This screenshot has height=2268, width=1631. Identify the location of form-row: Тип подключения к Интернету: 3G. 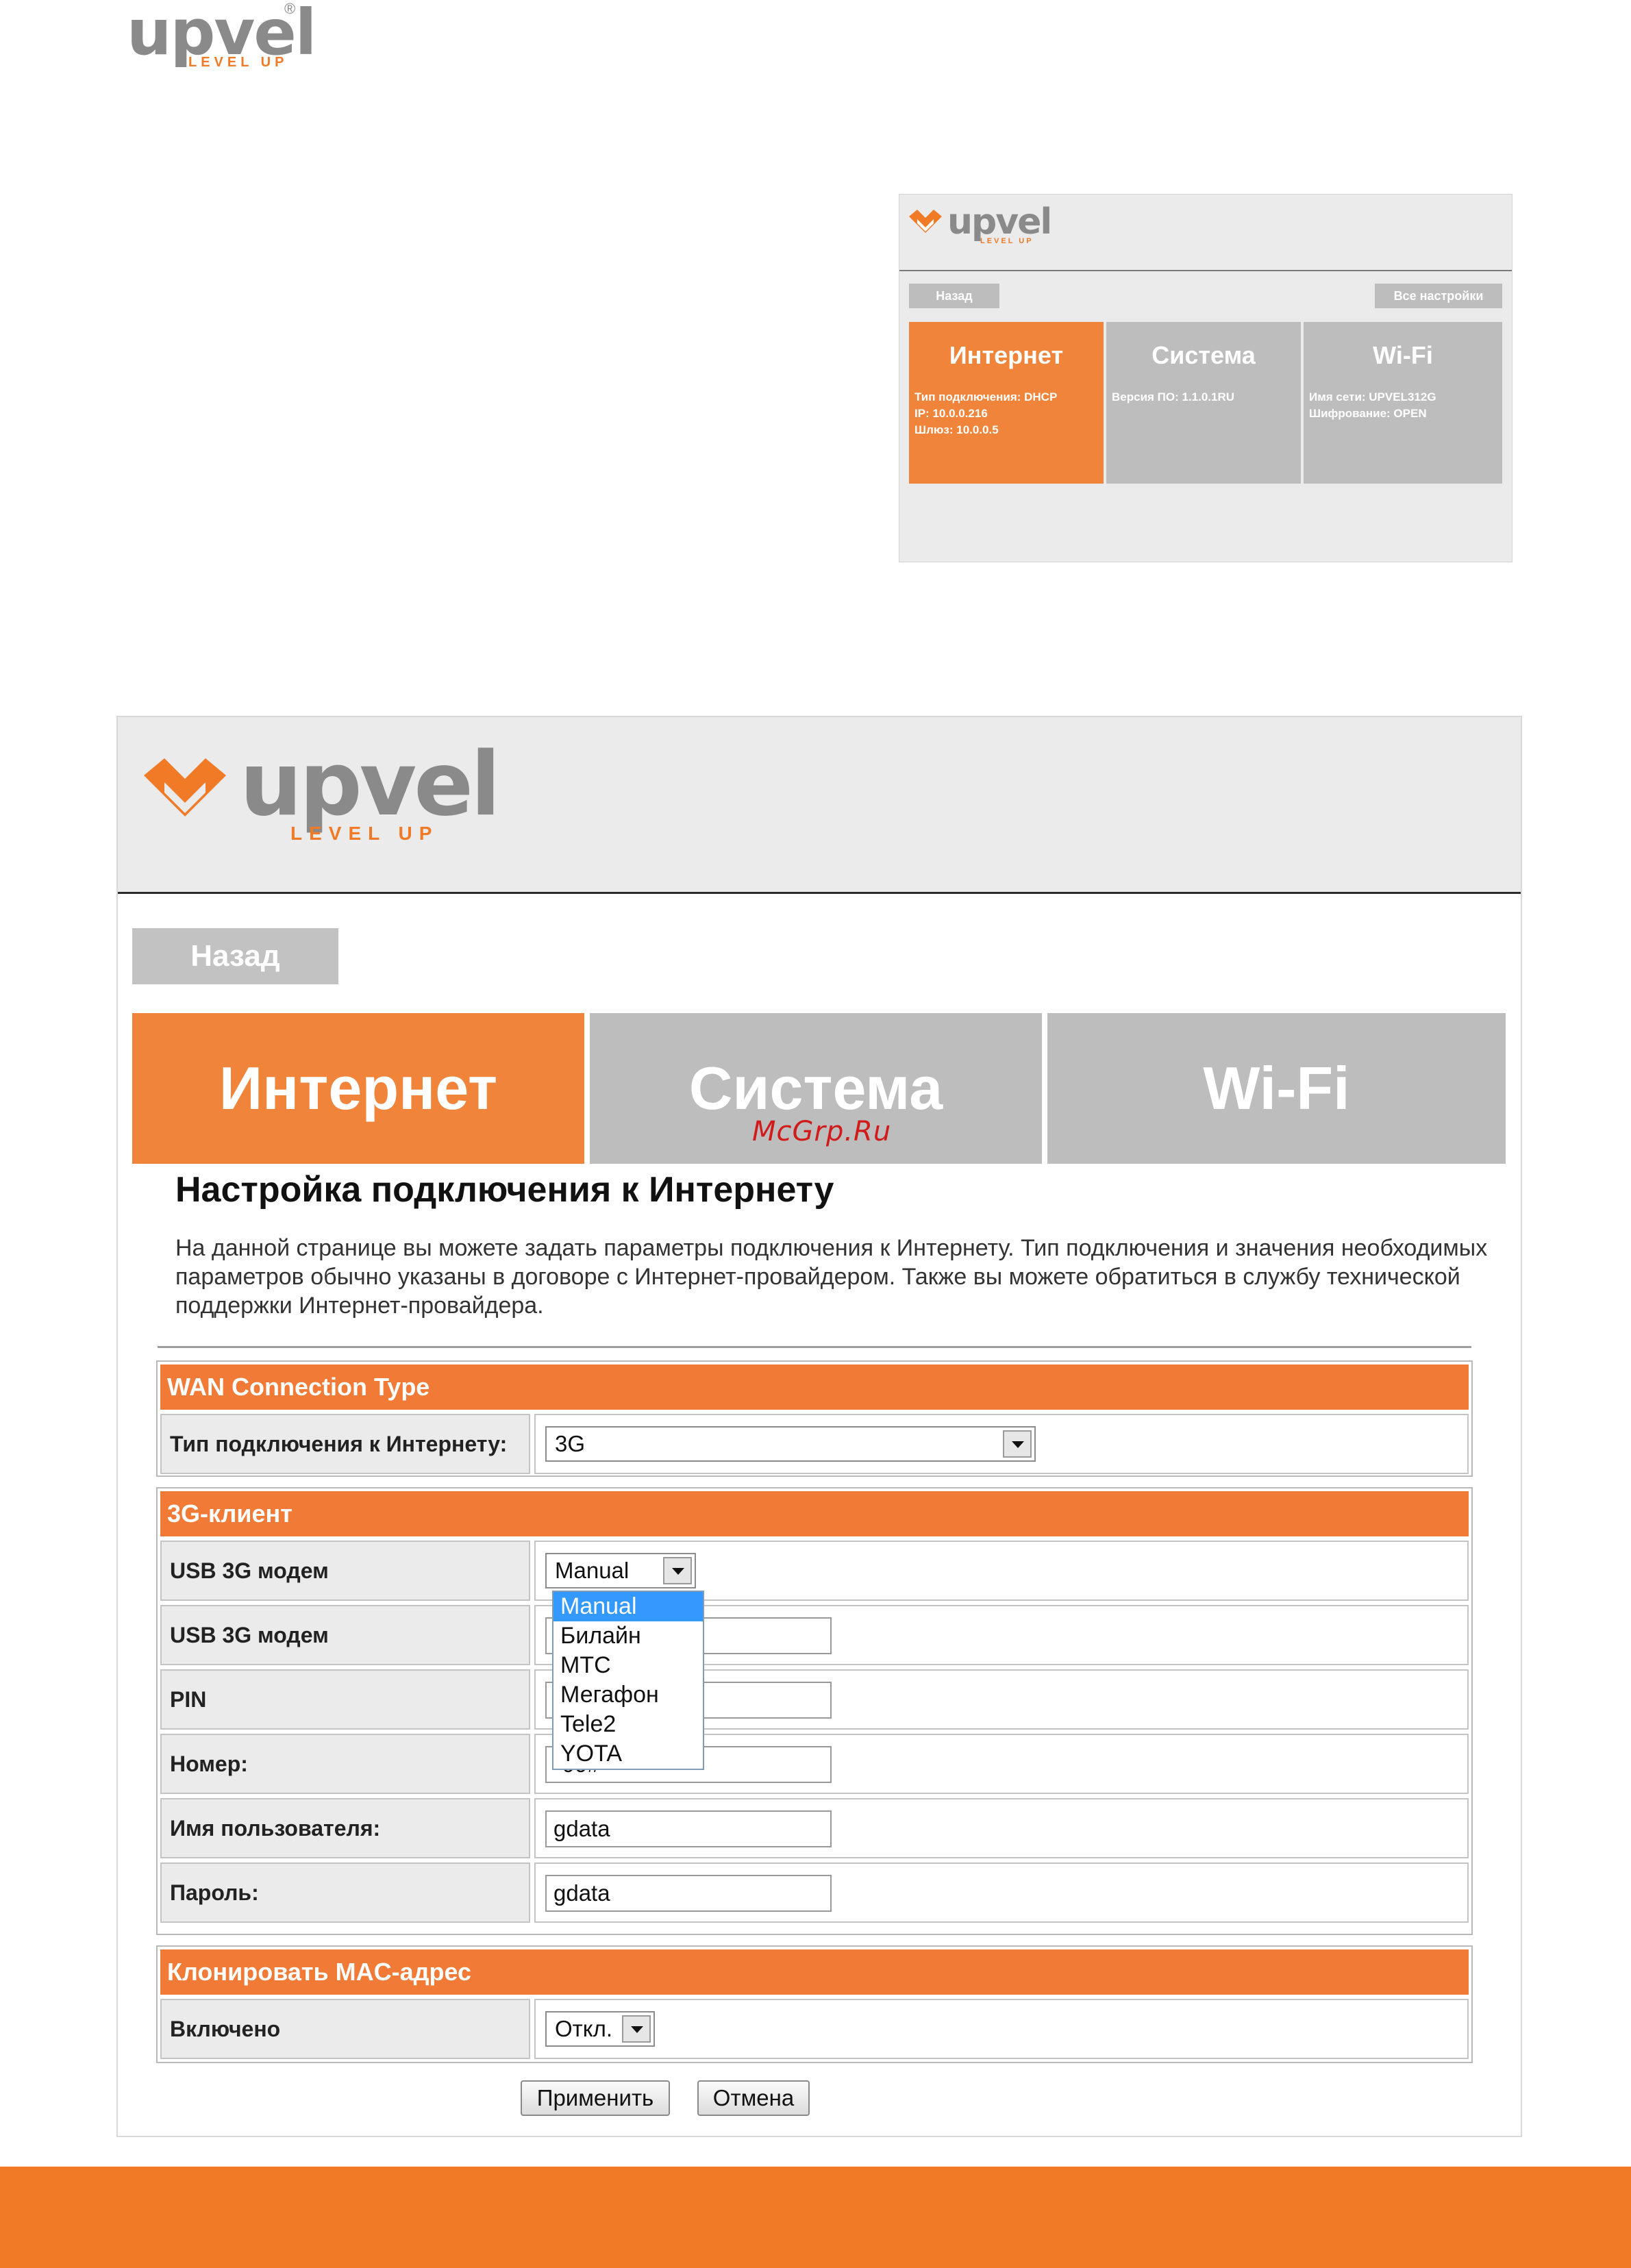
(814, 1444).